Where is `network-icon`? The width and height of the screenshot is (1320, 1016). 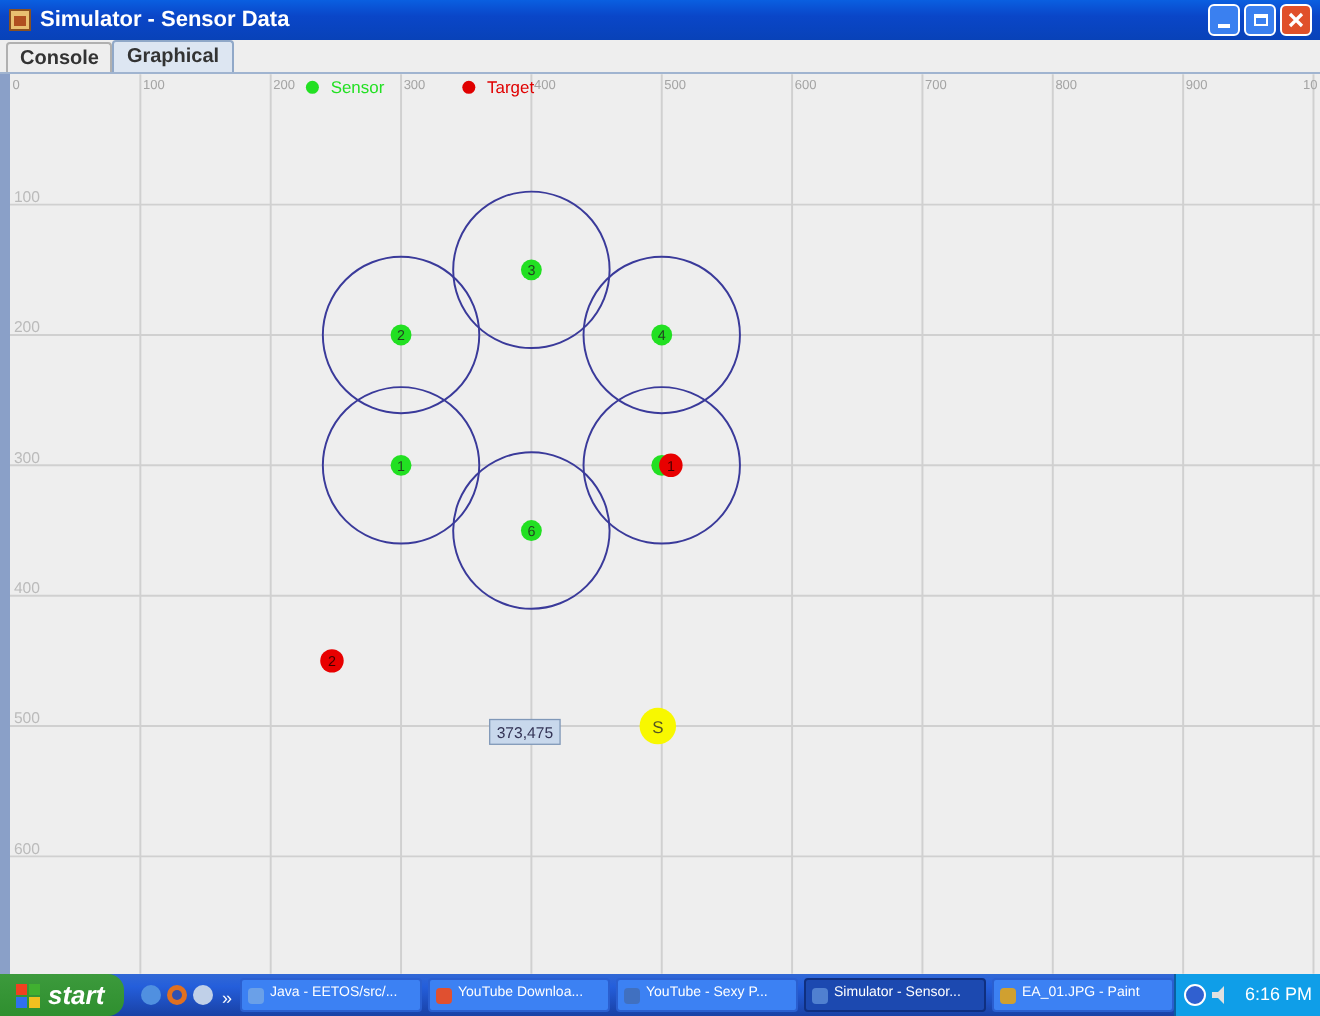
network-icon is located at coordinates (1195, 995).